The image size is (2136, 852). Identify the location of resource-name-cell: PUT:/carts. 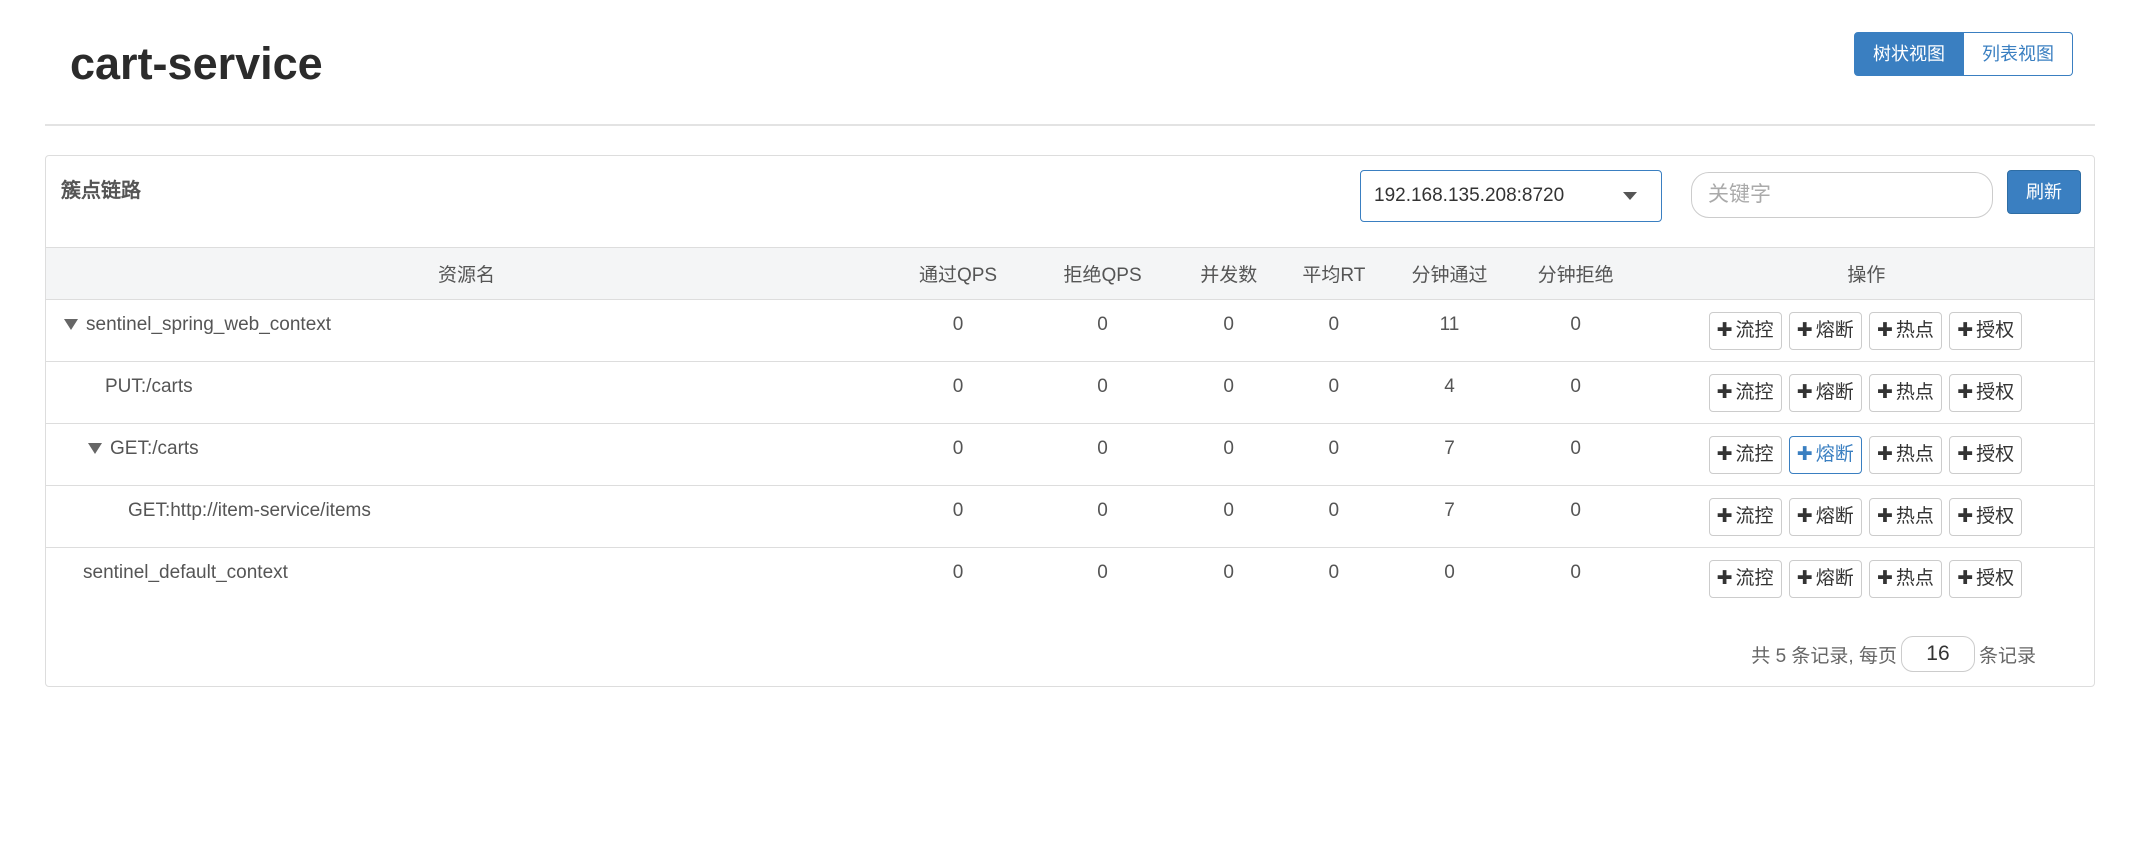
(467, 392).